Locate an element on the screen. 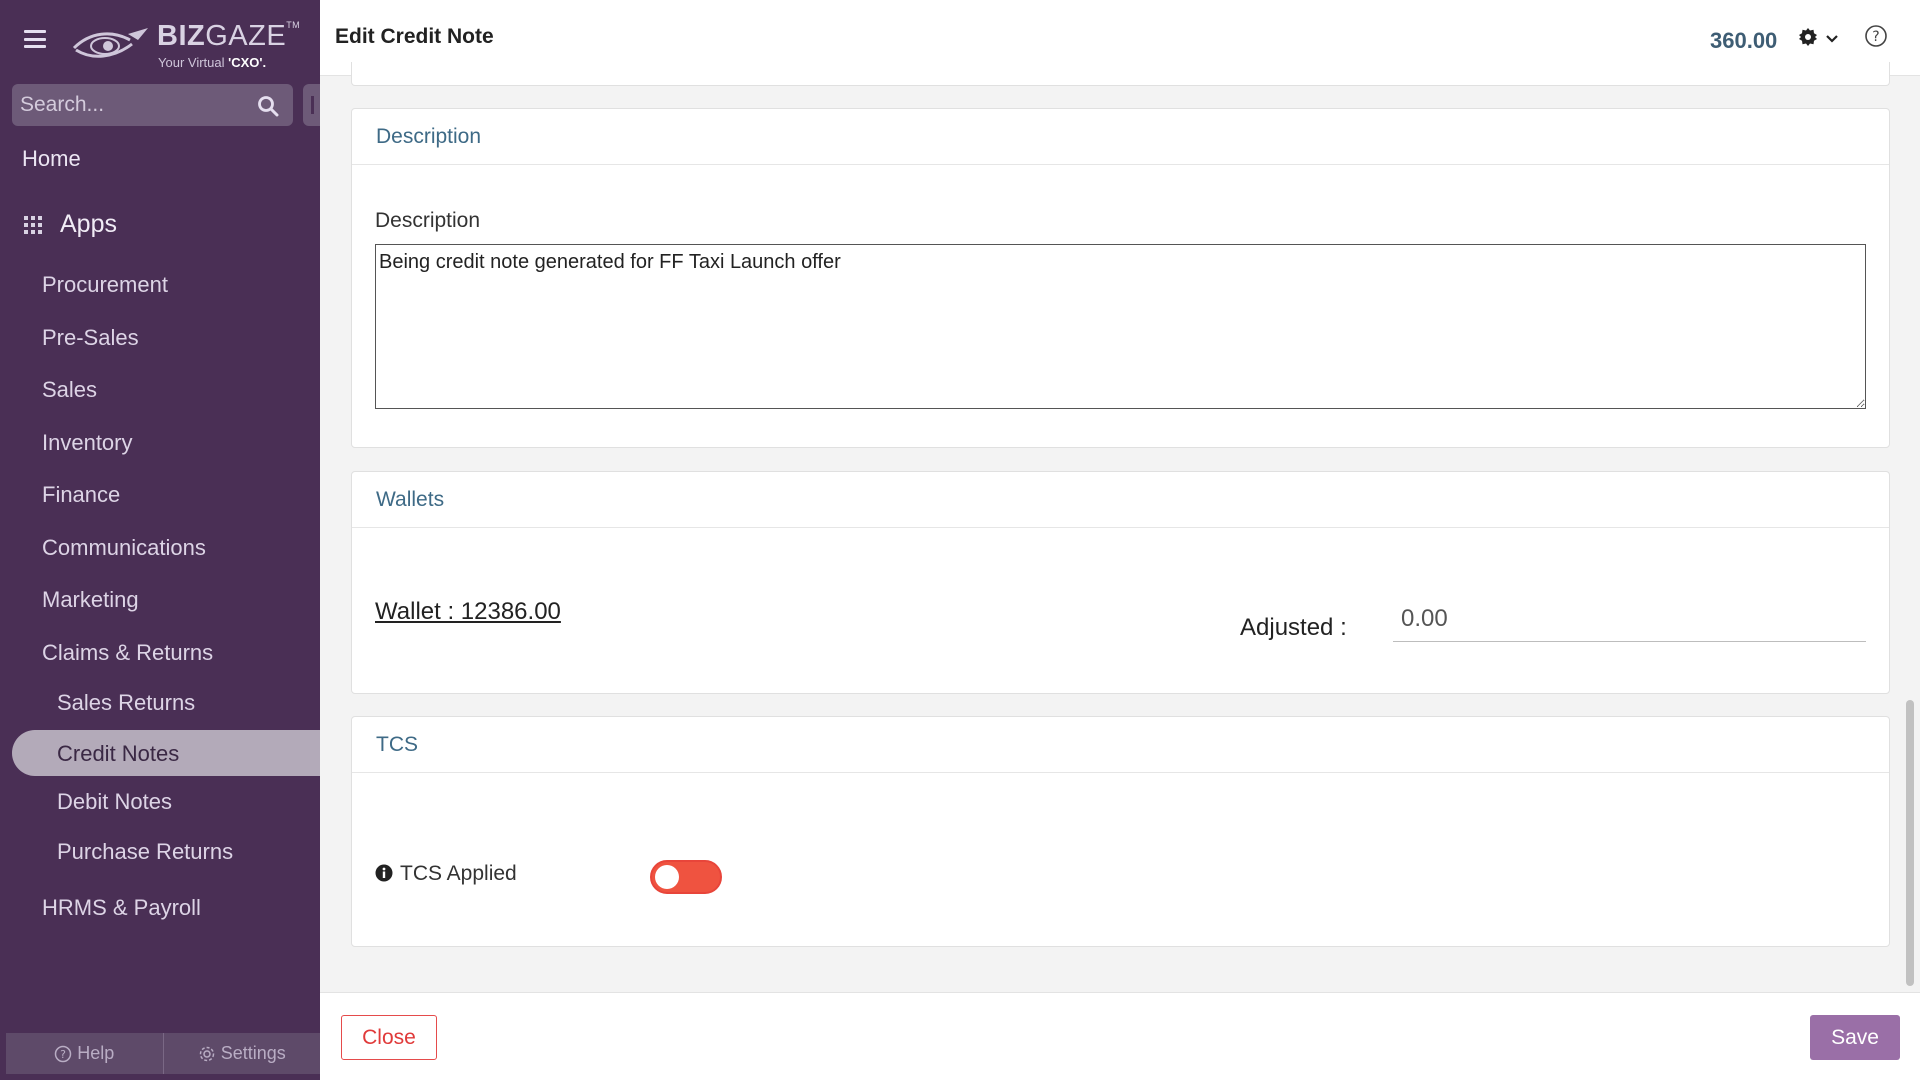 The image size is (1920, 1080). nav-apps: Apps is located at coordinates (70, 224).